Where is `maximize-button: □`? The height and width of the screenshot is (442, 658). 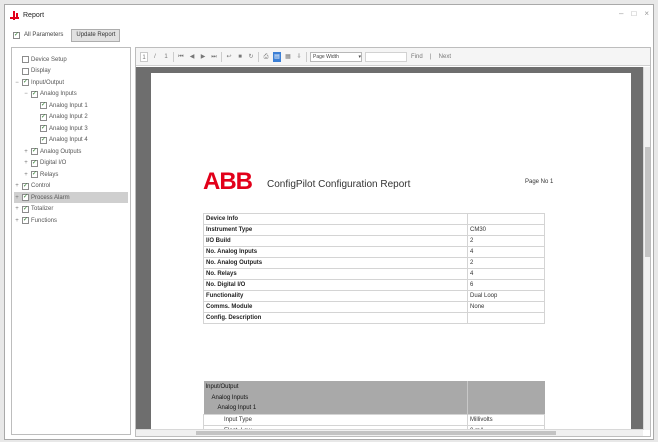
maximize-button: □ is located at coordinates (633, 13).